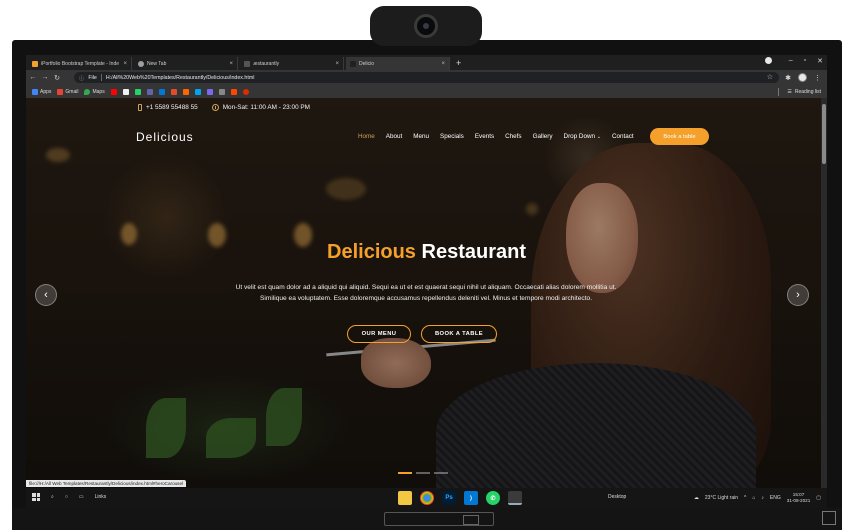  What do you see at coordinates (793, 61) in the screenshot?
I see `window-controls: – ▫ ✕` at bounding box center [793, 61].